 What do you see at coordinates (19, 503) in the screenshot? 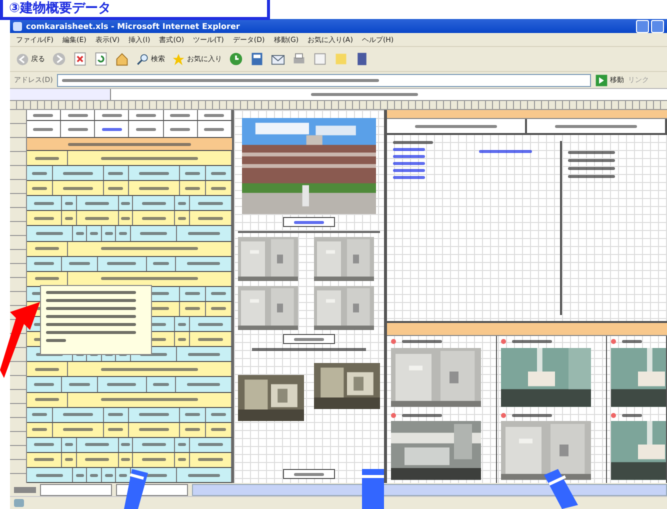
I see `page-icon` at bounding box center [19, 503].